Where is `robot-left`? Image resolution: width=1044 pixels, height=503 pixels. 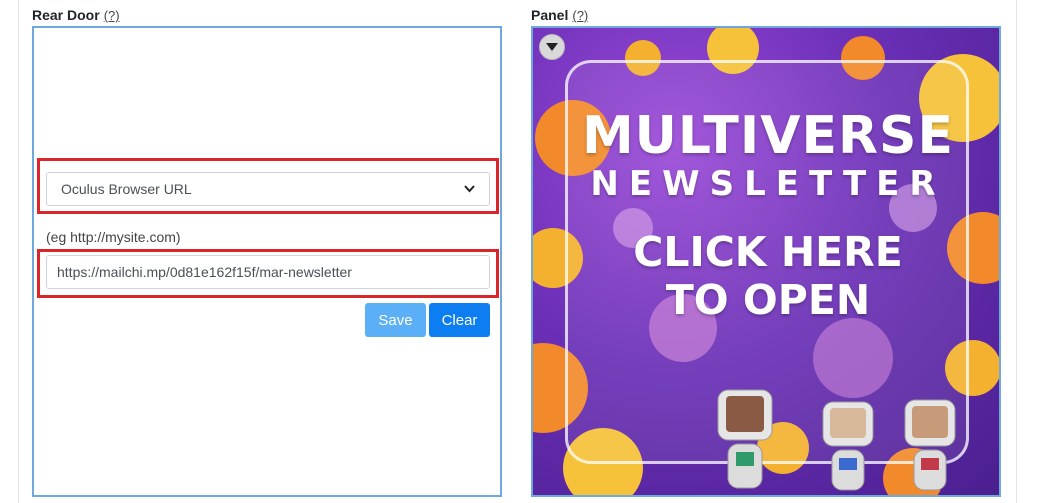
robot-left is located at coordinates (745, 439).